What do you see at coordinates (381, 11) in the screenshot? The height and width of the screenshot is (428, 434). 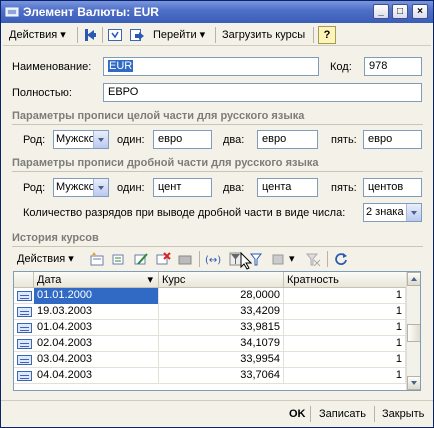 I see `minimize-button: _` at bounding box center [381, 11].